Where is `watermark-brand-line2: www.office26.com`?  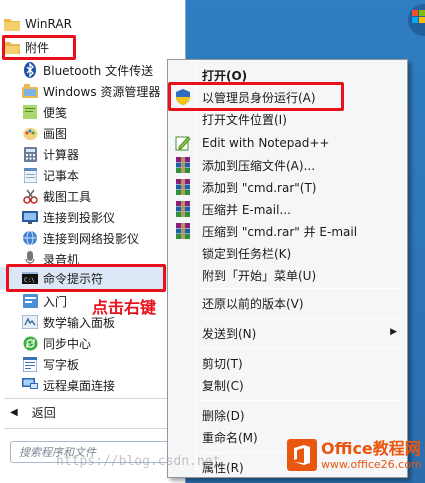 watermark-brand-line2: www.office26.com is located at coordinates (371, 464).